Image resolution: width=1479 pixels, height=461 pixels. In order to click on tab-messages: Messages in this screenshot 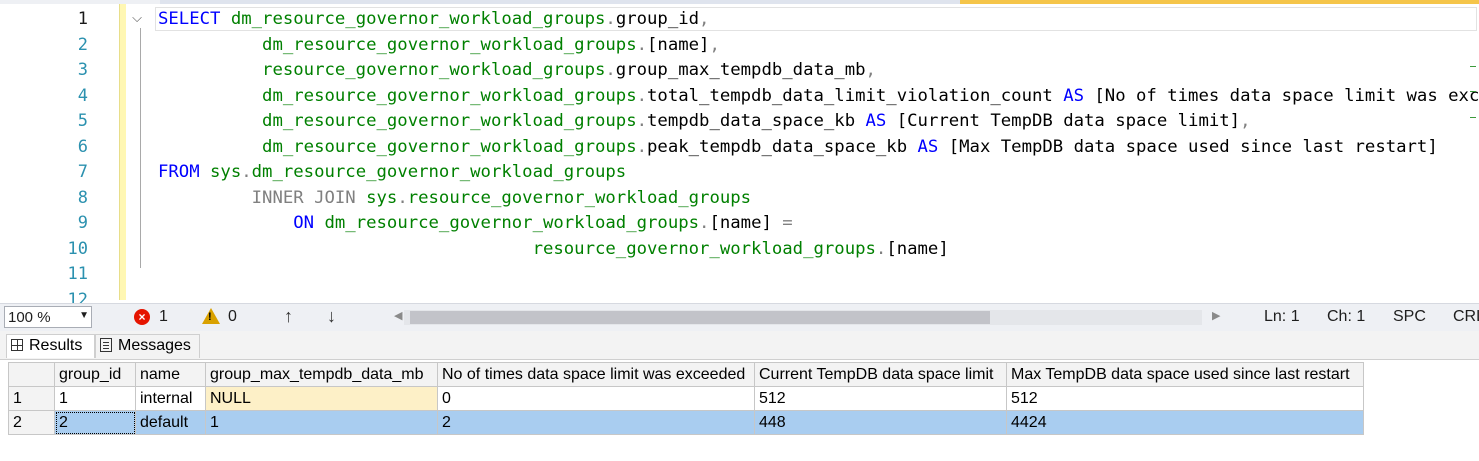, I will do `click(147, 346)`.